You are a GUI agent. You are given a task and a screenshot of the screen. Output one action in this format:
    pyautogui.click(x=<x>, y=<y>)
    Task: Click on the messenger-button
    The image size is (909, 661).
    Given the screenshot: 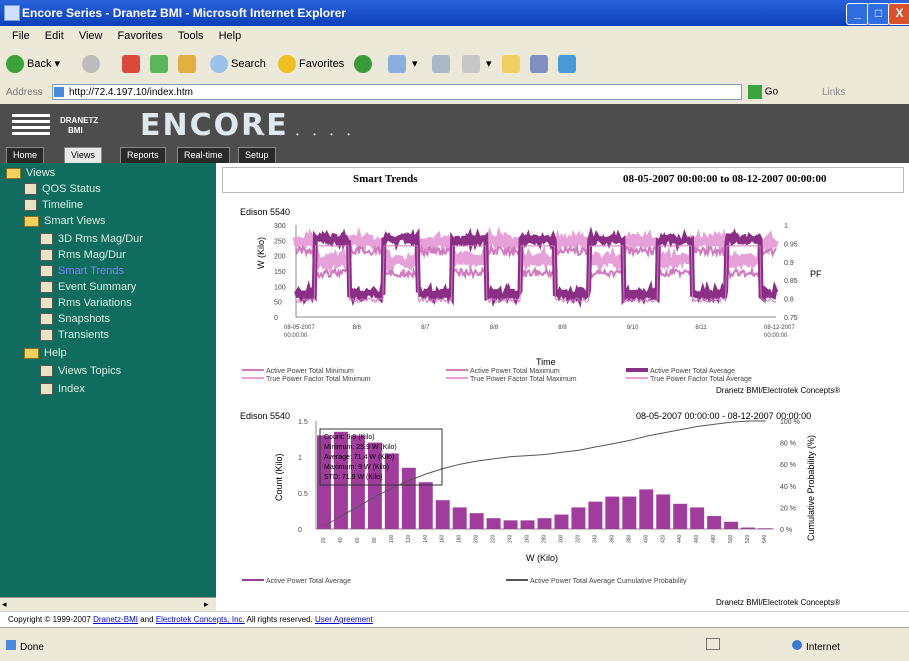 What is the action you would take?
    pyautogui.click(x=568, y=64)
    